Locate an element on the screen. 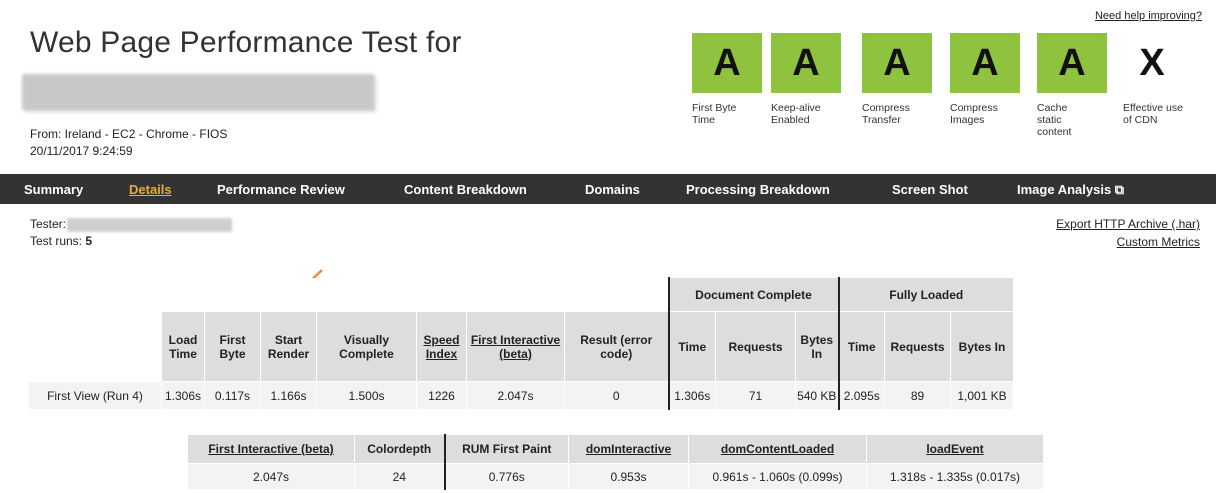 The image size is (1216, 493). cell-doc-requests: 71 is located at coordinates (755, 395).